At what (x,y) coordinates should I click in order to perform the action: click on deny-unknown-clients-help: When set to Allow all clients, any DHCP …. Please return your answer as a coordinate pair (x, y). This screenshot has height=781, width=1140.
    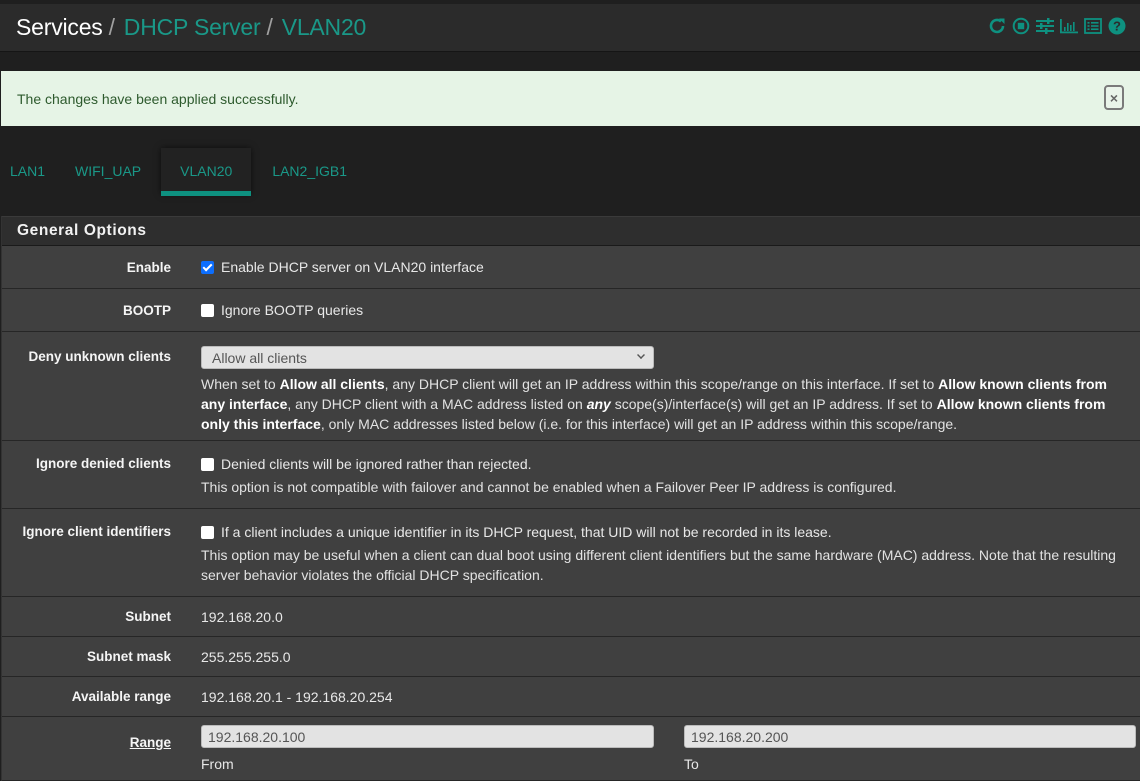
    Looking at the image, I should click on (660, 404).